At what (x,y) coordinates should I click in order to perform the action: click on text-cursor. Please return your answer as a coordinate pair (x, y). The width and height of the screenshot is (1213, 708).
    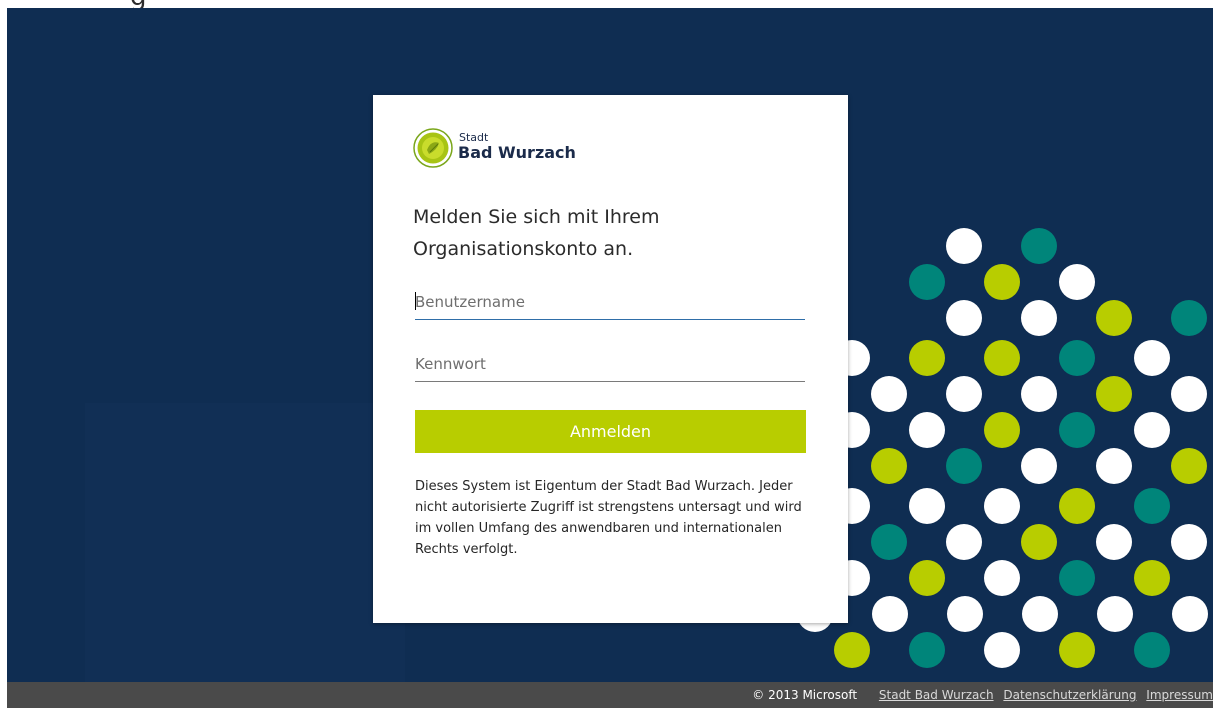
    Looking at the image, I should click on (415, 301).